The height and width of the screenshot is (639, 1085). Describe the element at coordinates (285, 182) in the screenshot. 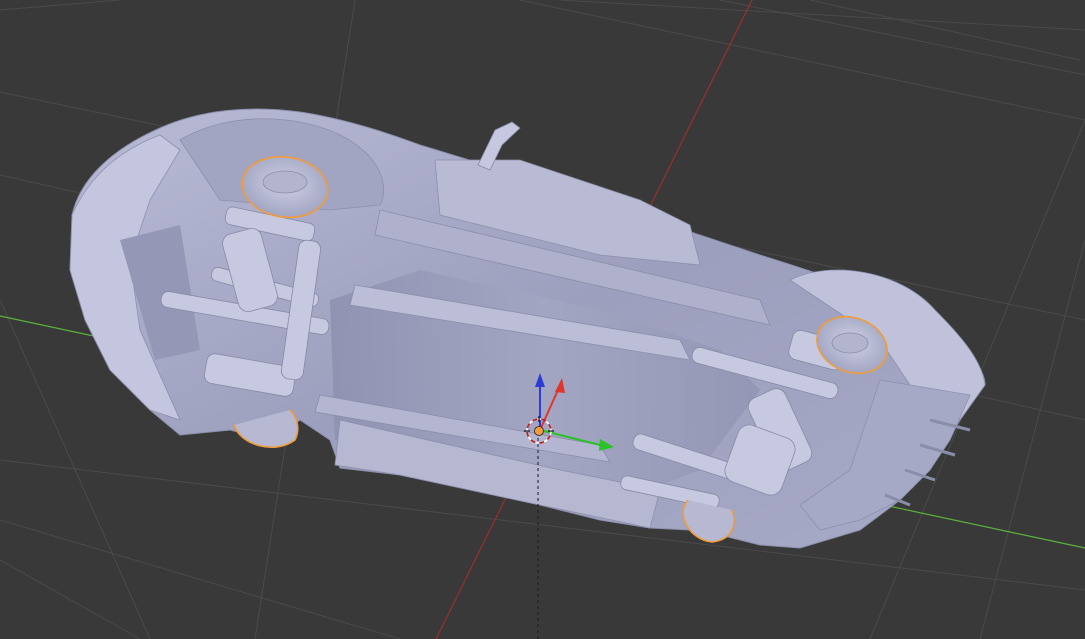

I see `front-right-hub` at that location.